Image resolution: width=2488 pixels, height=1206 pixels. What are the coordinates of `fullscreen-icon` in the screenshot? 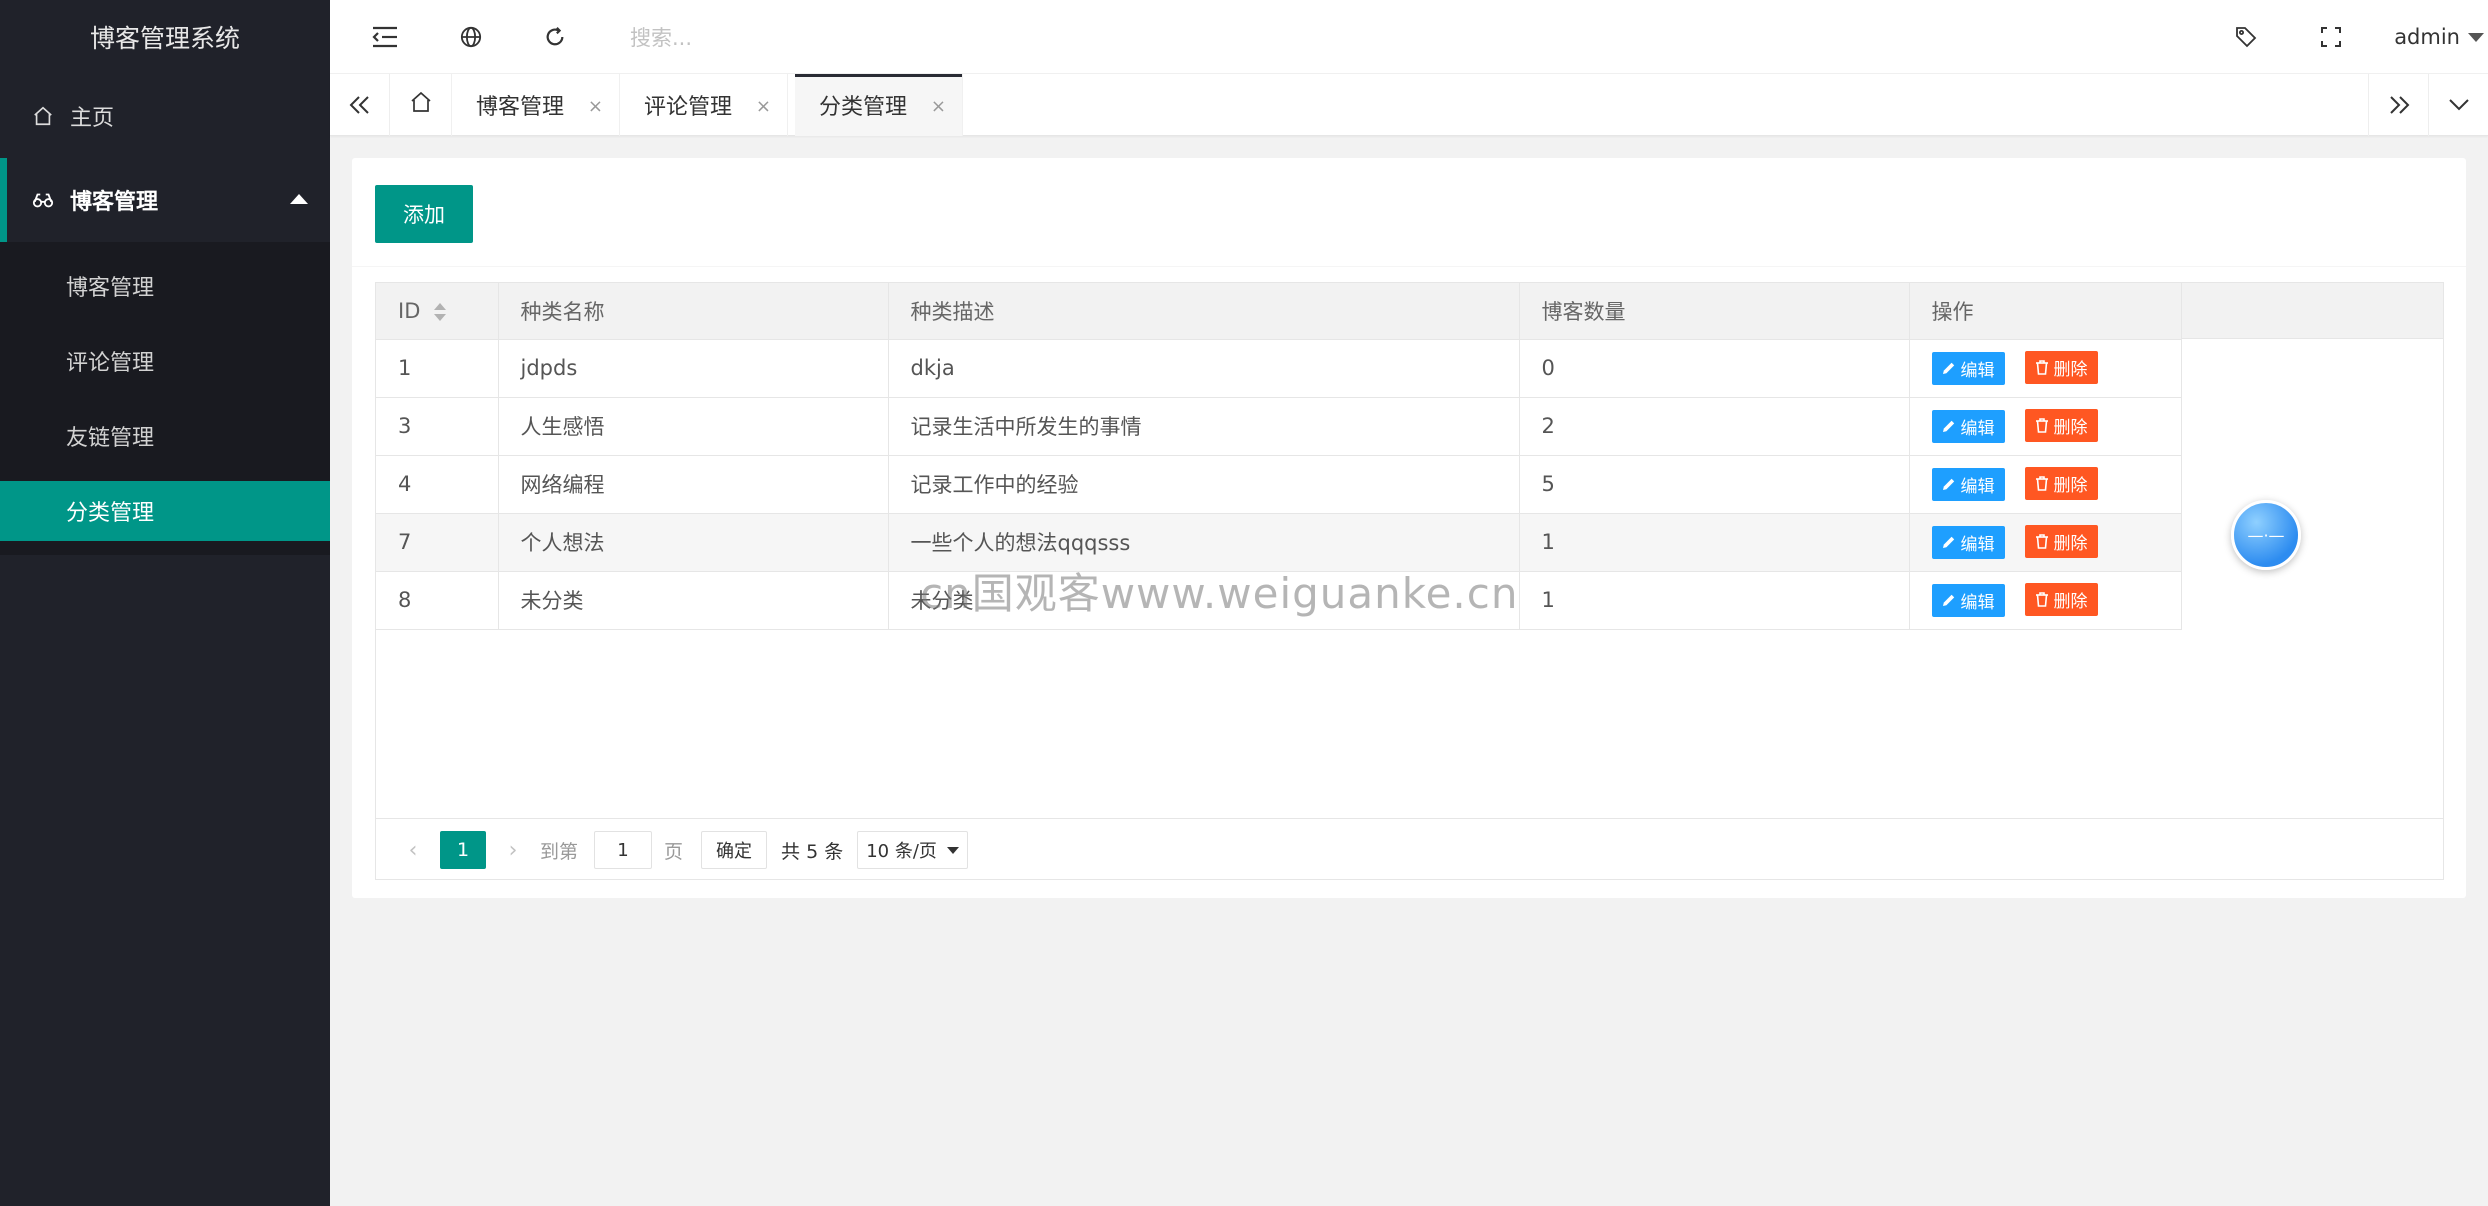 It's located at (2331, 37).